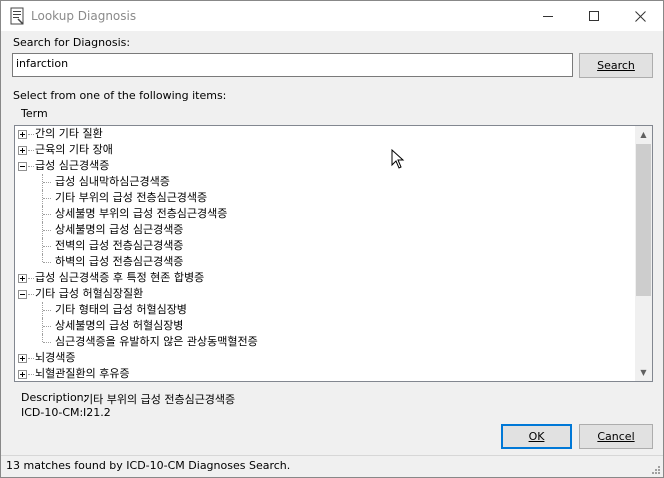 This screenshot has width=664, height=478. What do you see at coordinates (17, 16) in the screenshot?
I see `app-icon` at bounding box center [17, 16].